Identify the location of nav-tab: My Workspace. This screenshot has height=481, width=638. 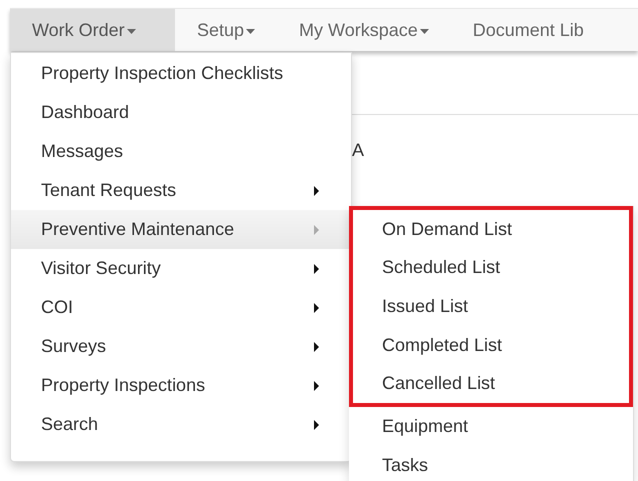
(364, 30).